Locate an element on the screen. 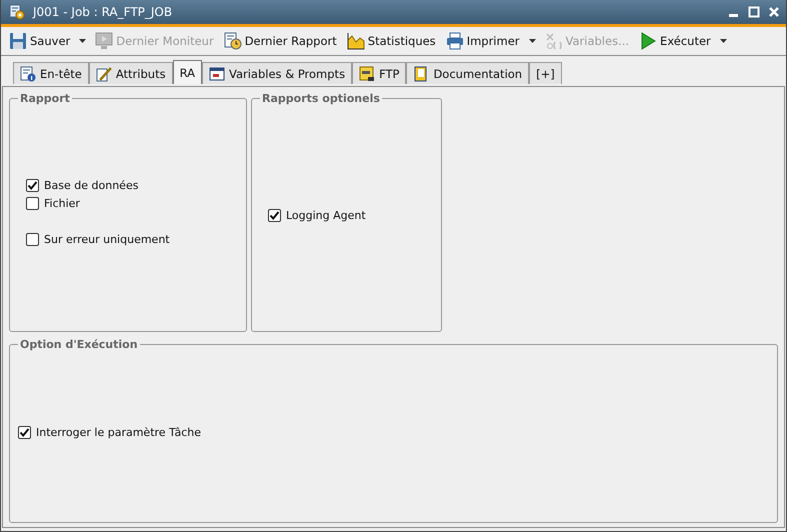 This screenshot has height=532, width=787. job-icon is located at coordinates (17, 12).